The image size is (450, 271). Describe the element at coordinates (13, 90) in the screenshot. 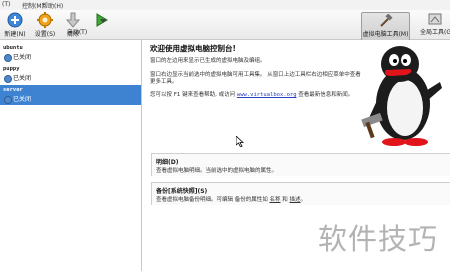

I see `vm-name: server` at that location.